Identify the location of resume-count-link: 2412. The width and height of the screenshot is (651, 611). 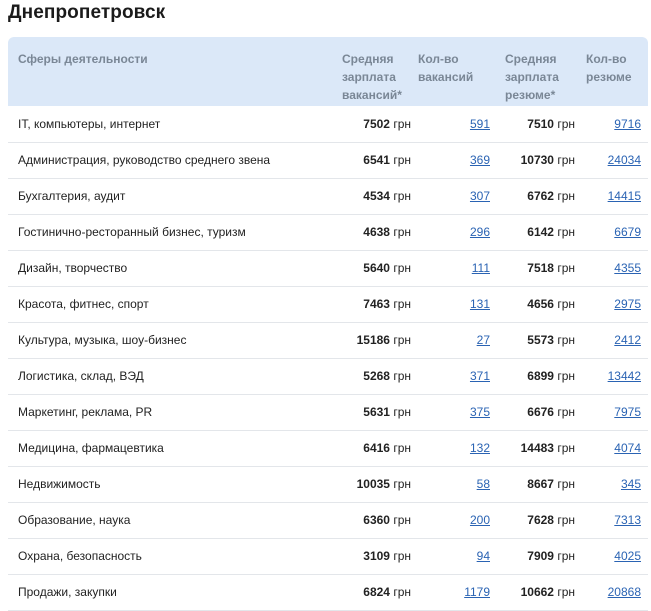
(627, 340).